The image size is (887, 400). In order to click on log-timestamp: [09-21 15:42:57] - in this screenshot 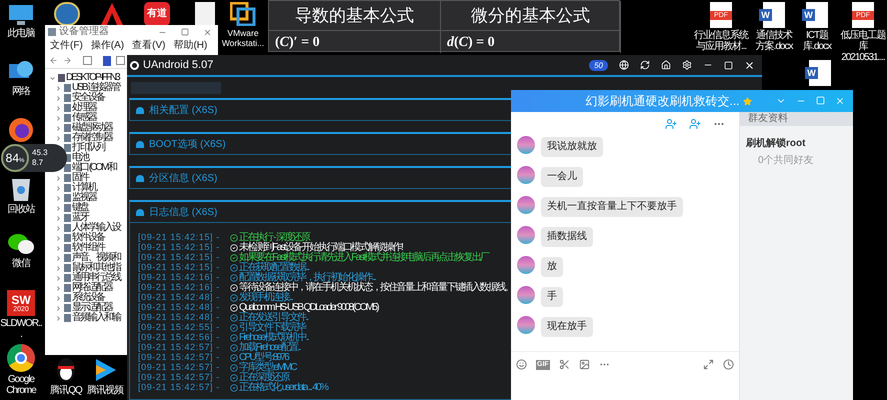, I will do `click(179, 388)`.